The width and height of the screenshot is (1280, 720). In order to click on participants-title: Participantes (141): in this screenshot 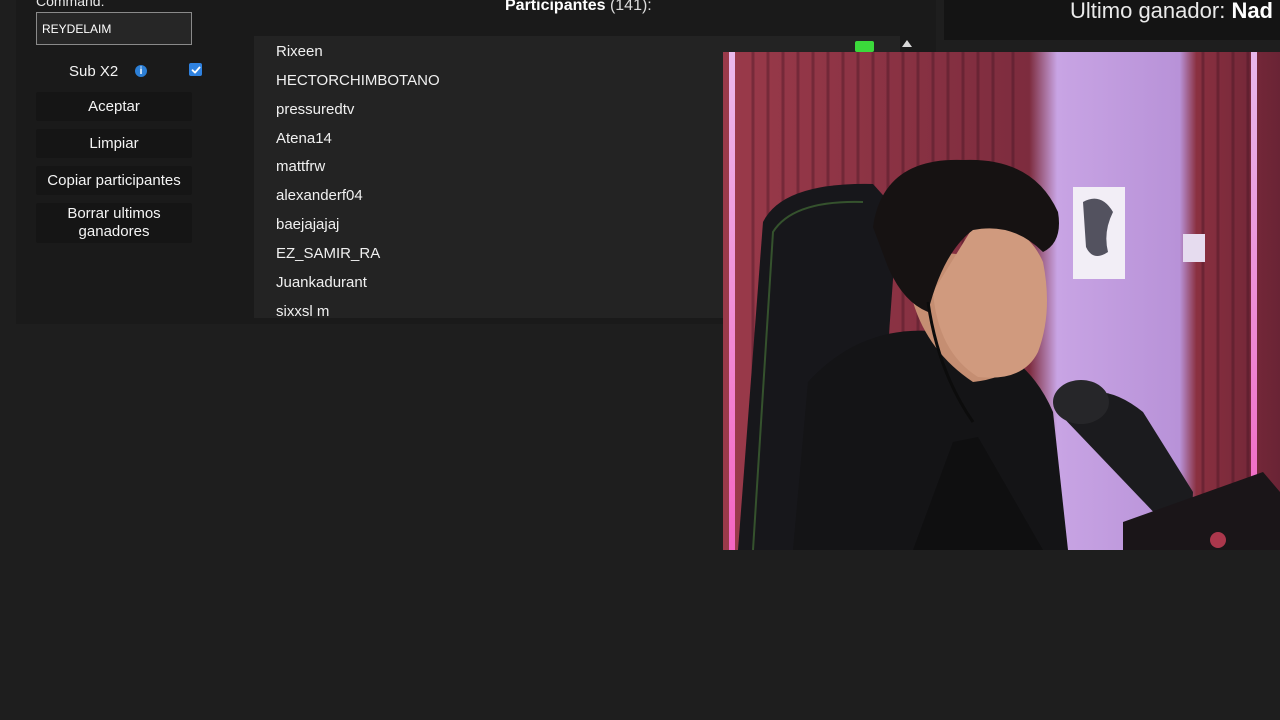, I will do `click(578, 7)`.